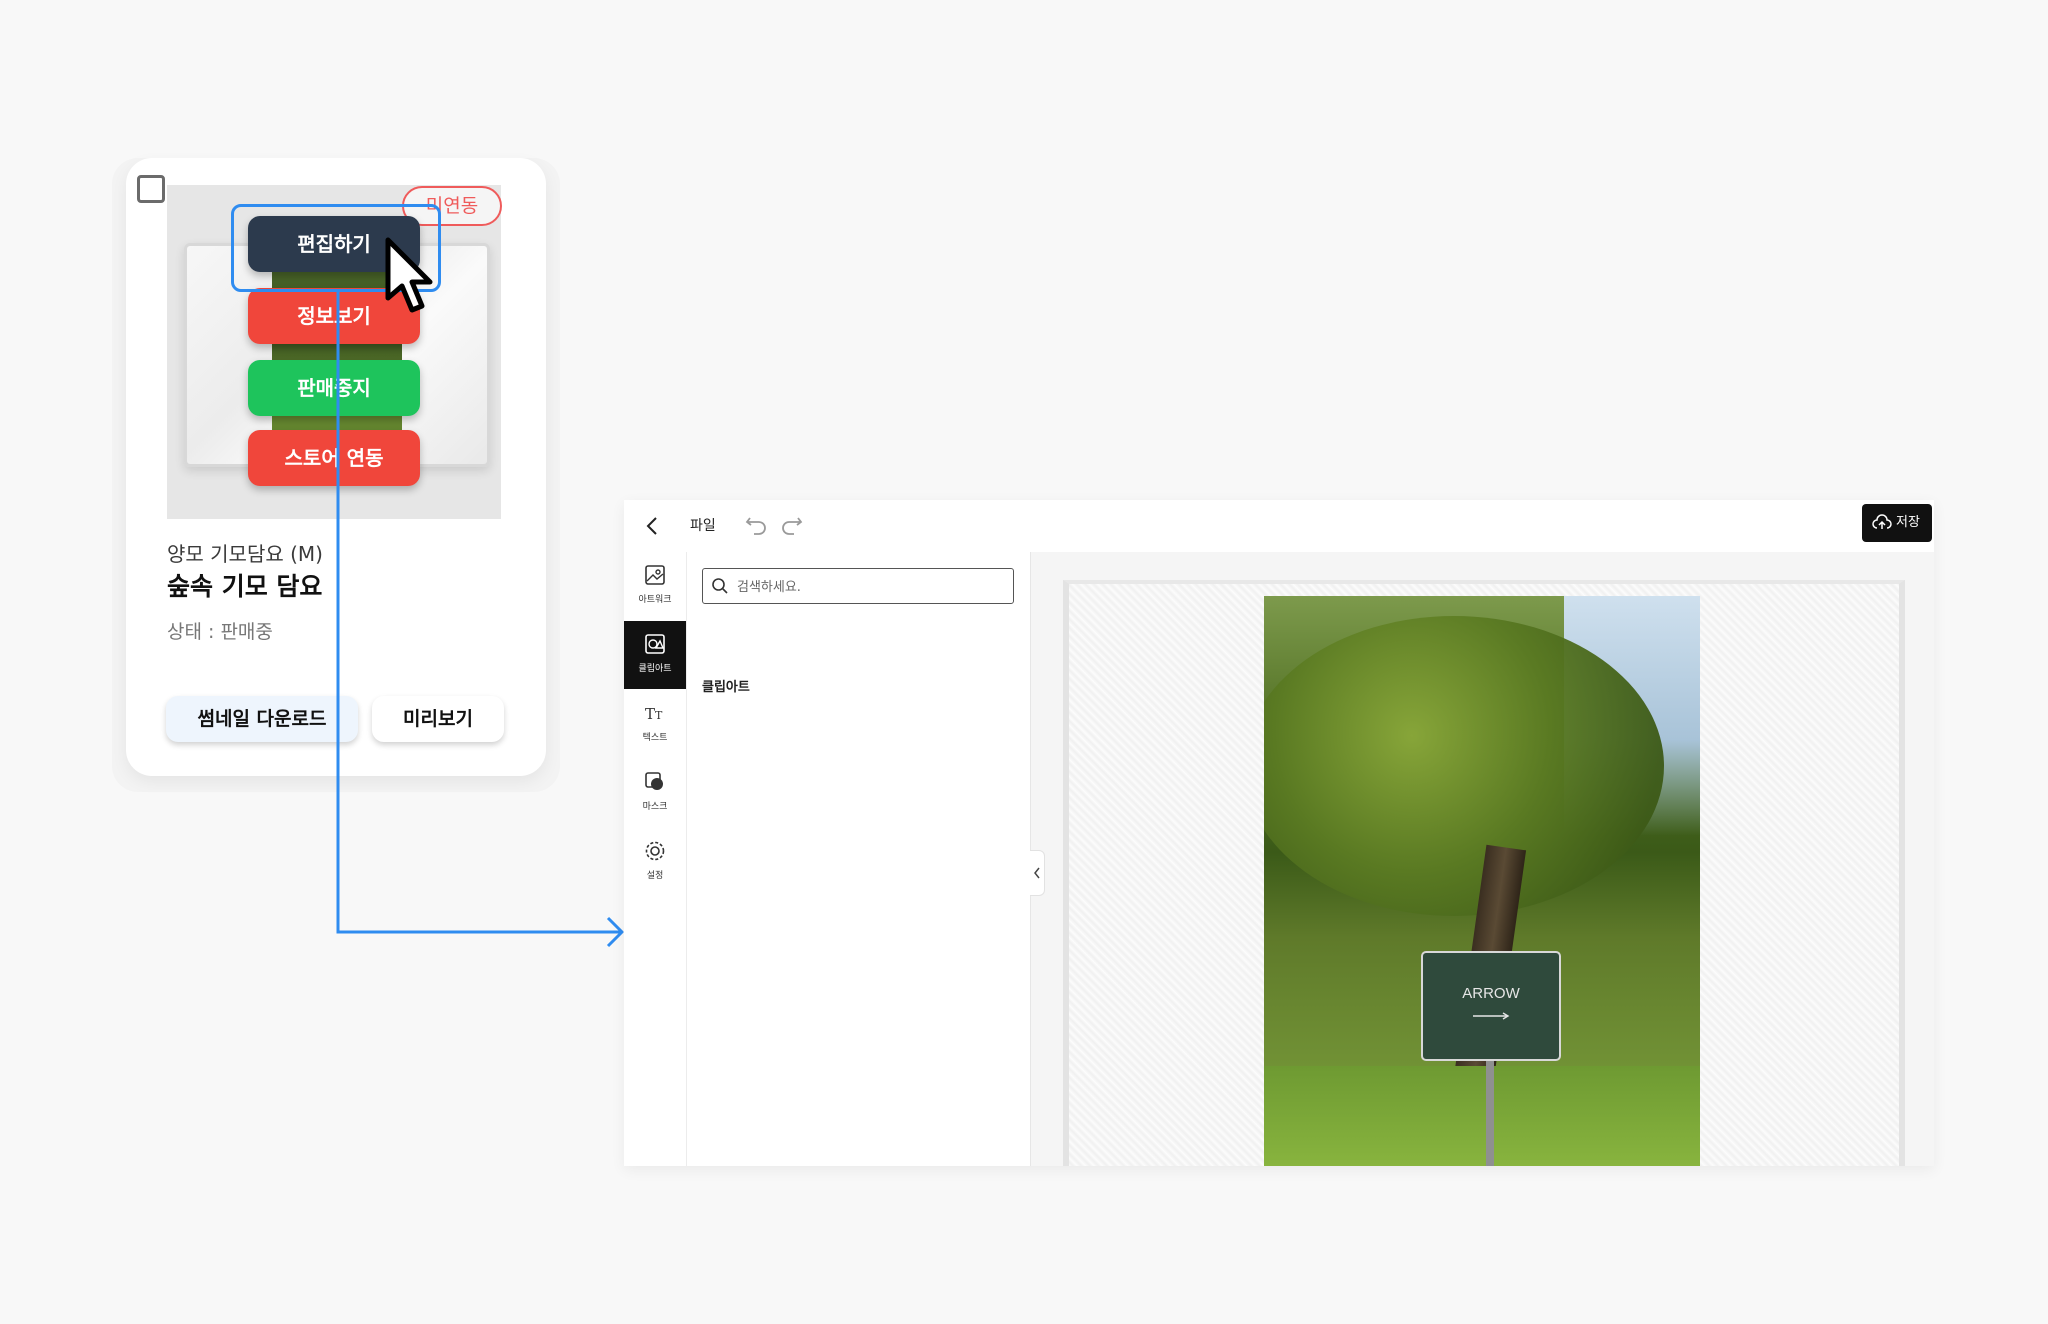 The height and width of the screenshot is (1324, 2048). I want to click on sign-post, so click(1490, 1111).